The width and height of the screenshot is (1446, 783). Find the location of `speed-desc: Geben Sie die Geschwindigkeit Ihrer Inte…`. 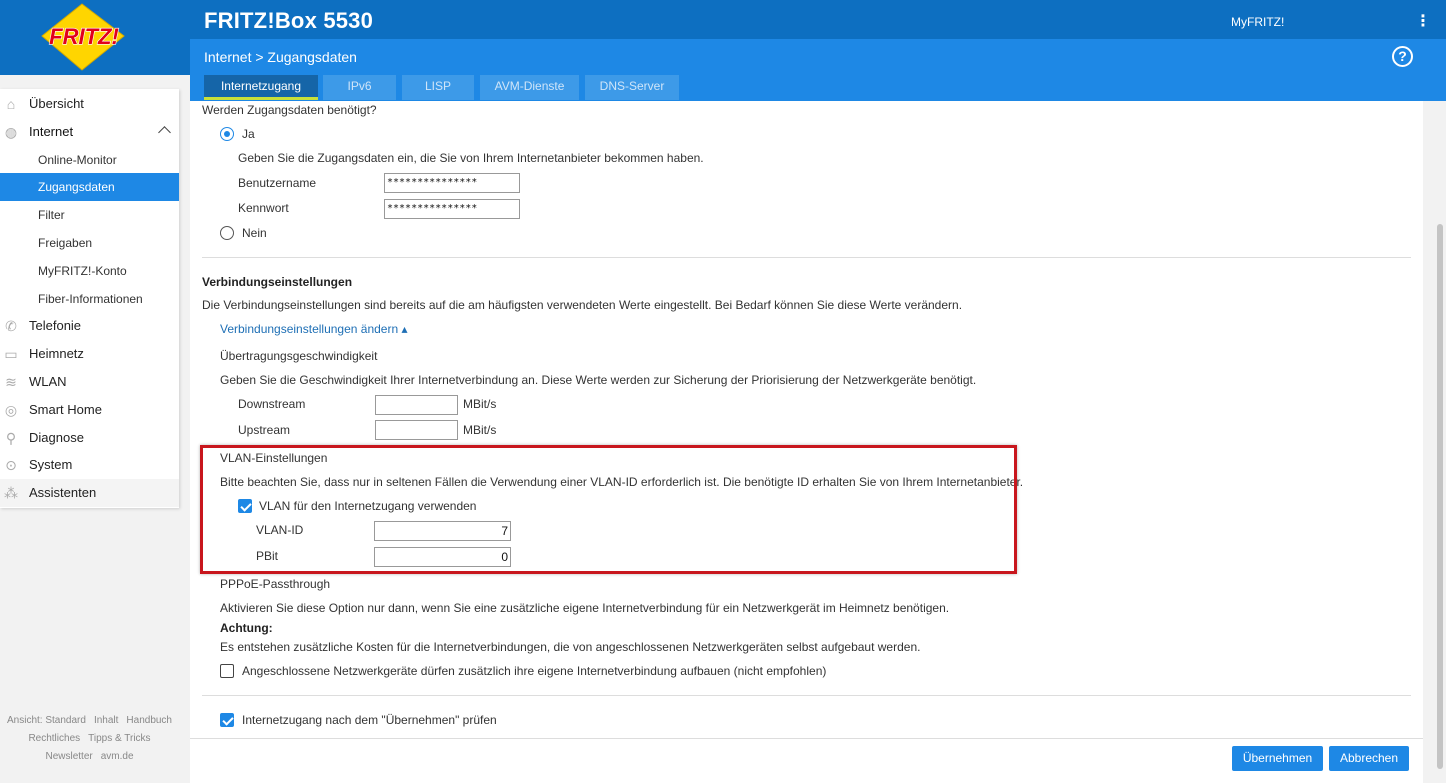

speed-desc: Geben Sie die Geschwindigkeit Ihrer Inte… is located at coordinates (598, 380).